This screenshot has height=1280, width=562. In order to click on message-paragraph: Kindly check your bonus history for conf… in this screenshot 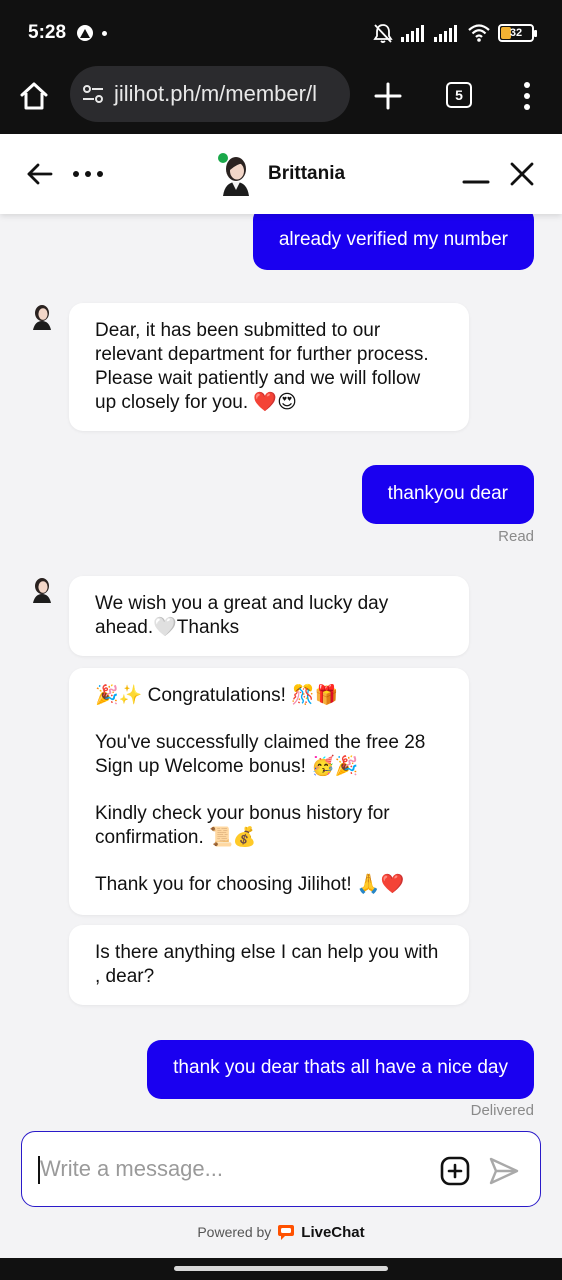, I will do `click(242, 825)`.